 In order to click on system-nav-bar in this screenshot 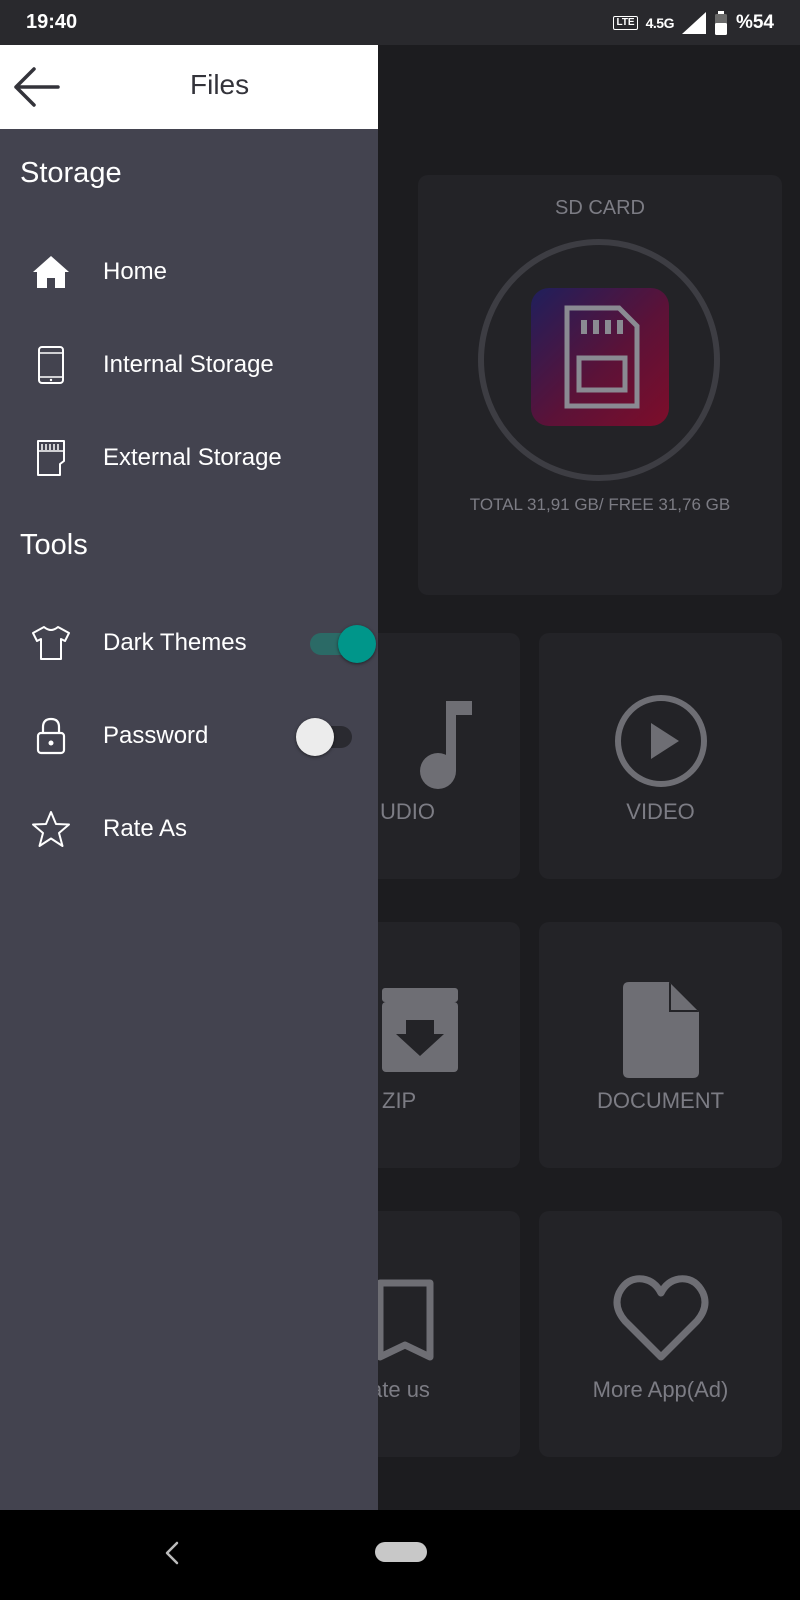, I will do `click(400, 1555)`.